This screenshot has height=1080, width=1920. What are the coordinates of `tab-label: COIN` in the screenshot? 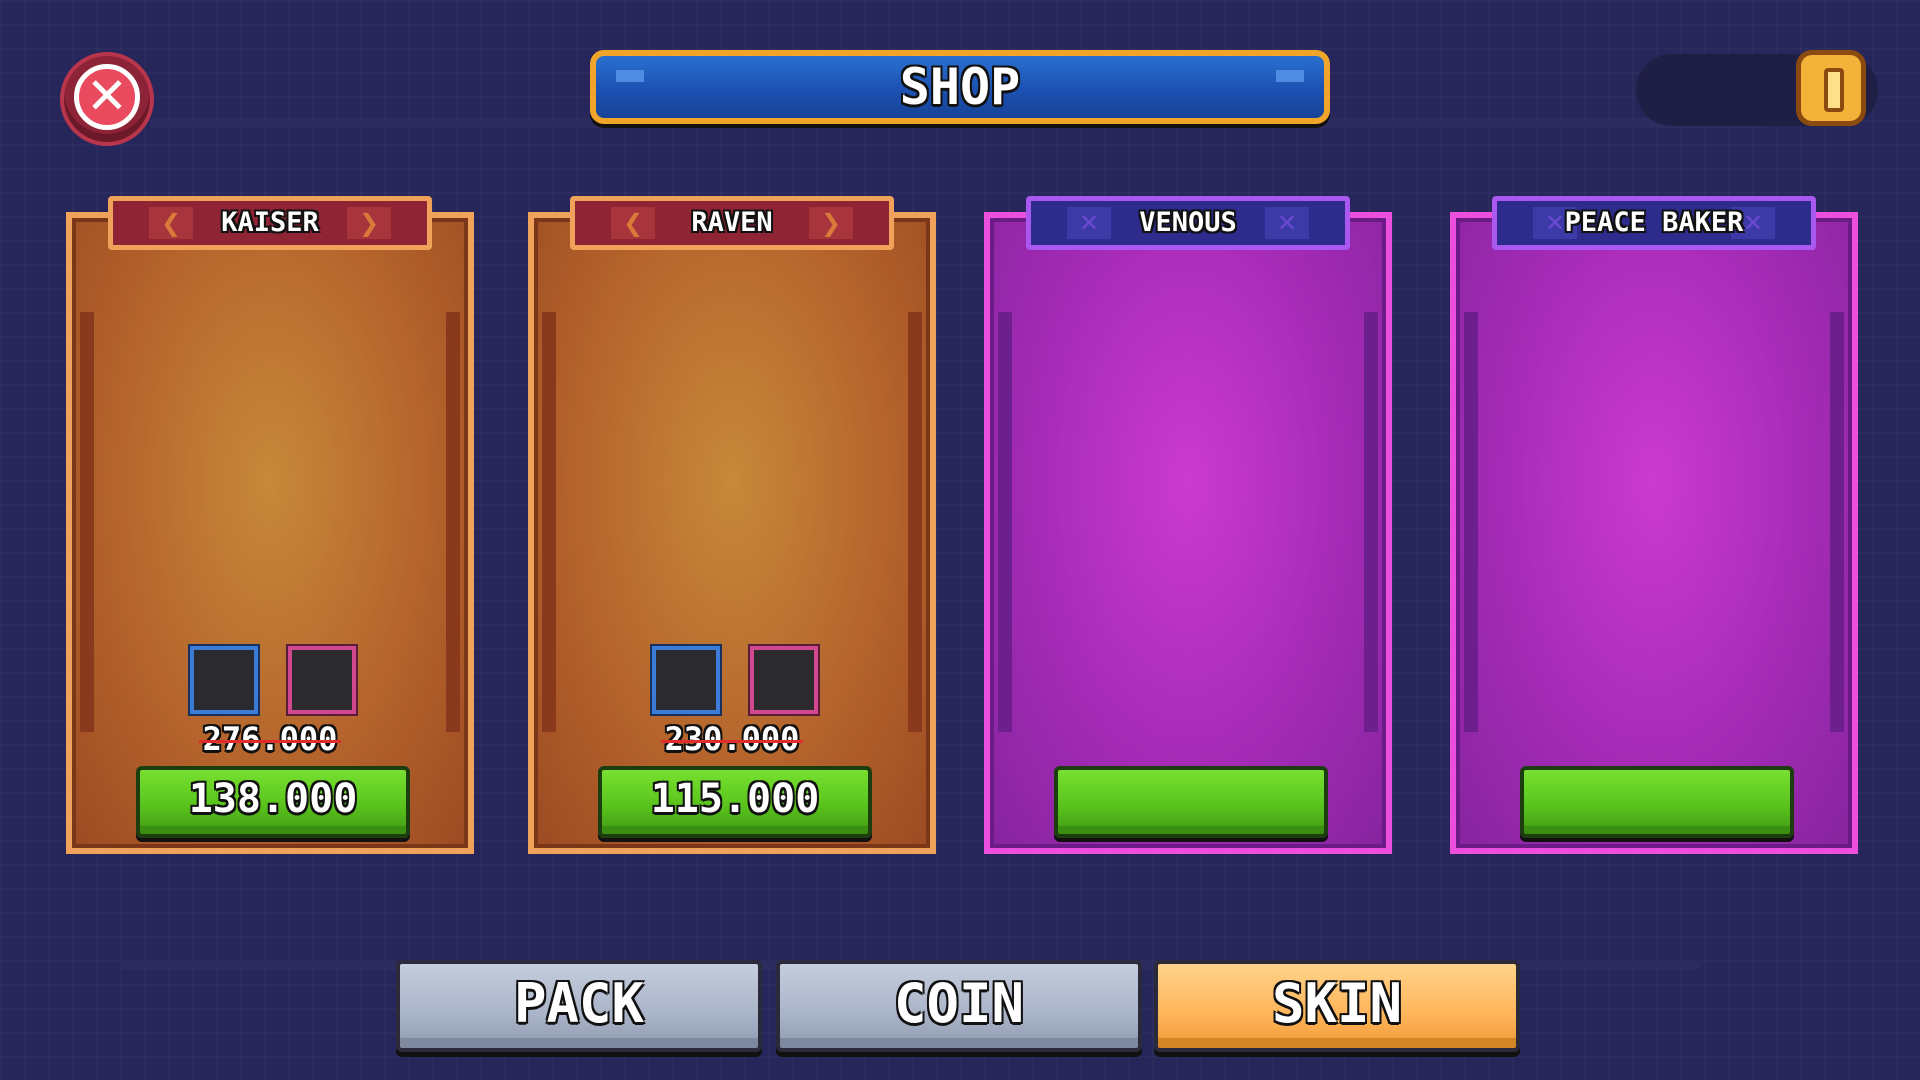 It's located at (959, 1003).